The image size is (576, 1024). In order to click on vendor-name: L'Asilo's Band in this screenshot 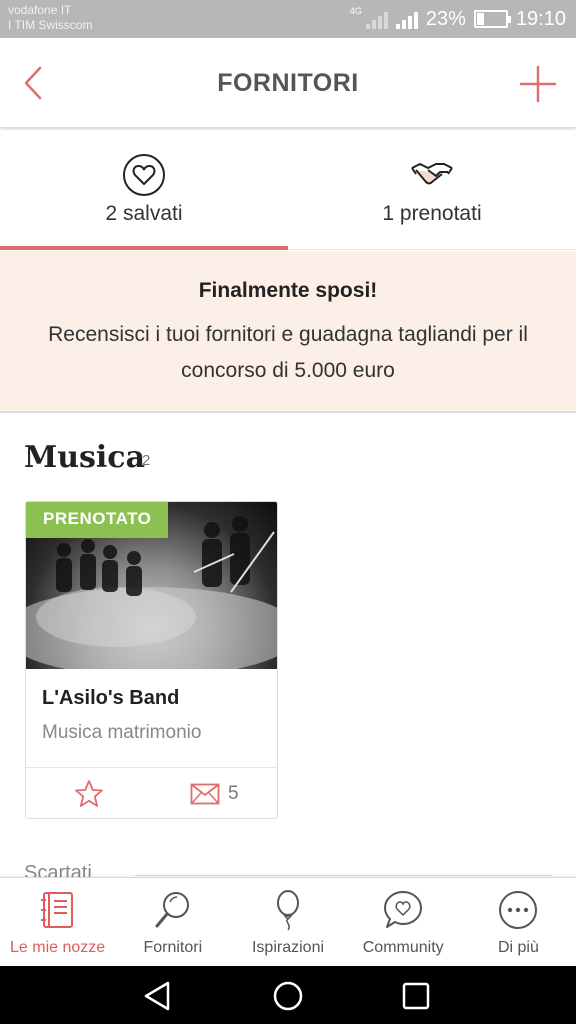, I will do `click(111, 698)`.